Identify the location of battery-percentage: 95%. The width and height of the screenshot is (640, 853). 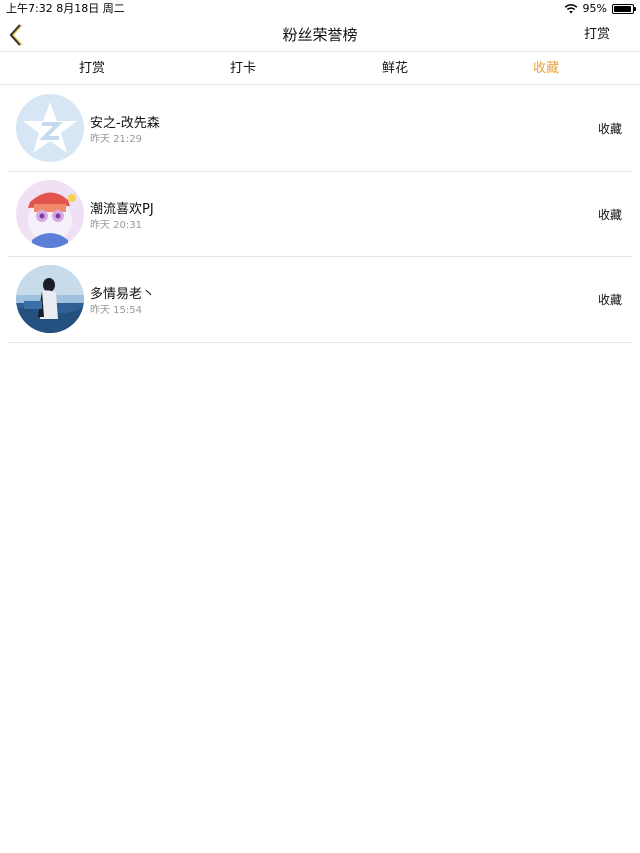
(594, 8).